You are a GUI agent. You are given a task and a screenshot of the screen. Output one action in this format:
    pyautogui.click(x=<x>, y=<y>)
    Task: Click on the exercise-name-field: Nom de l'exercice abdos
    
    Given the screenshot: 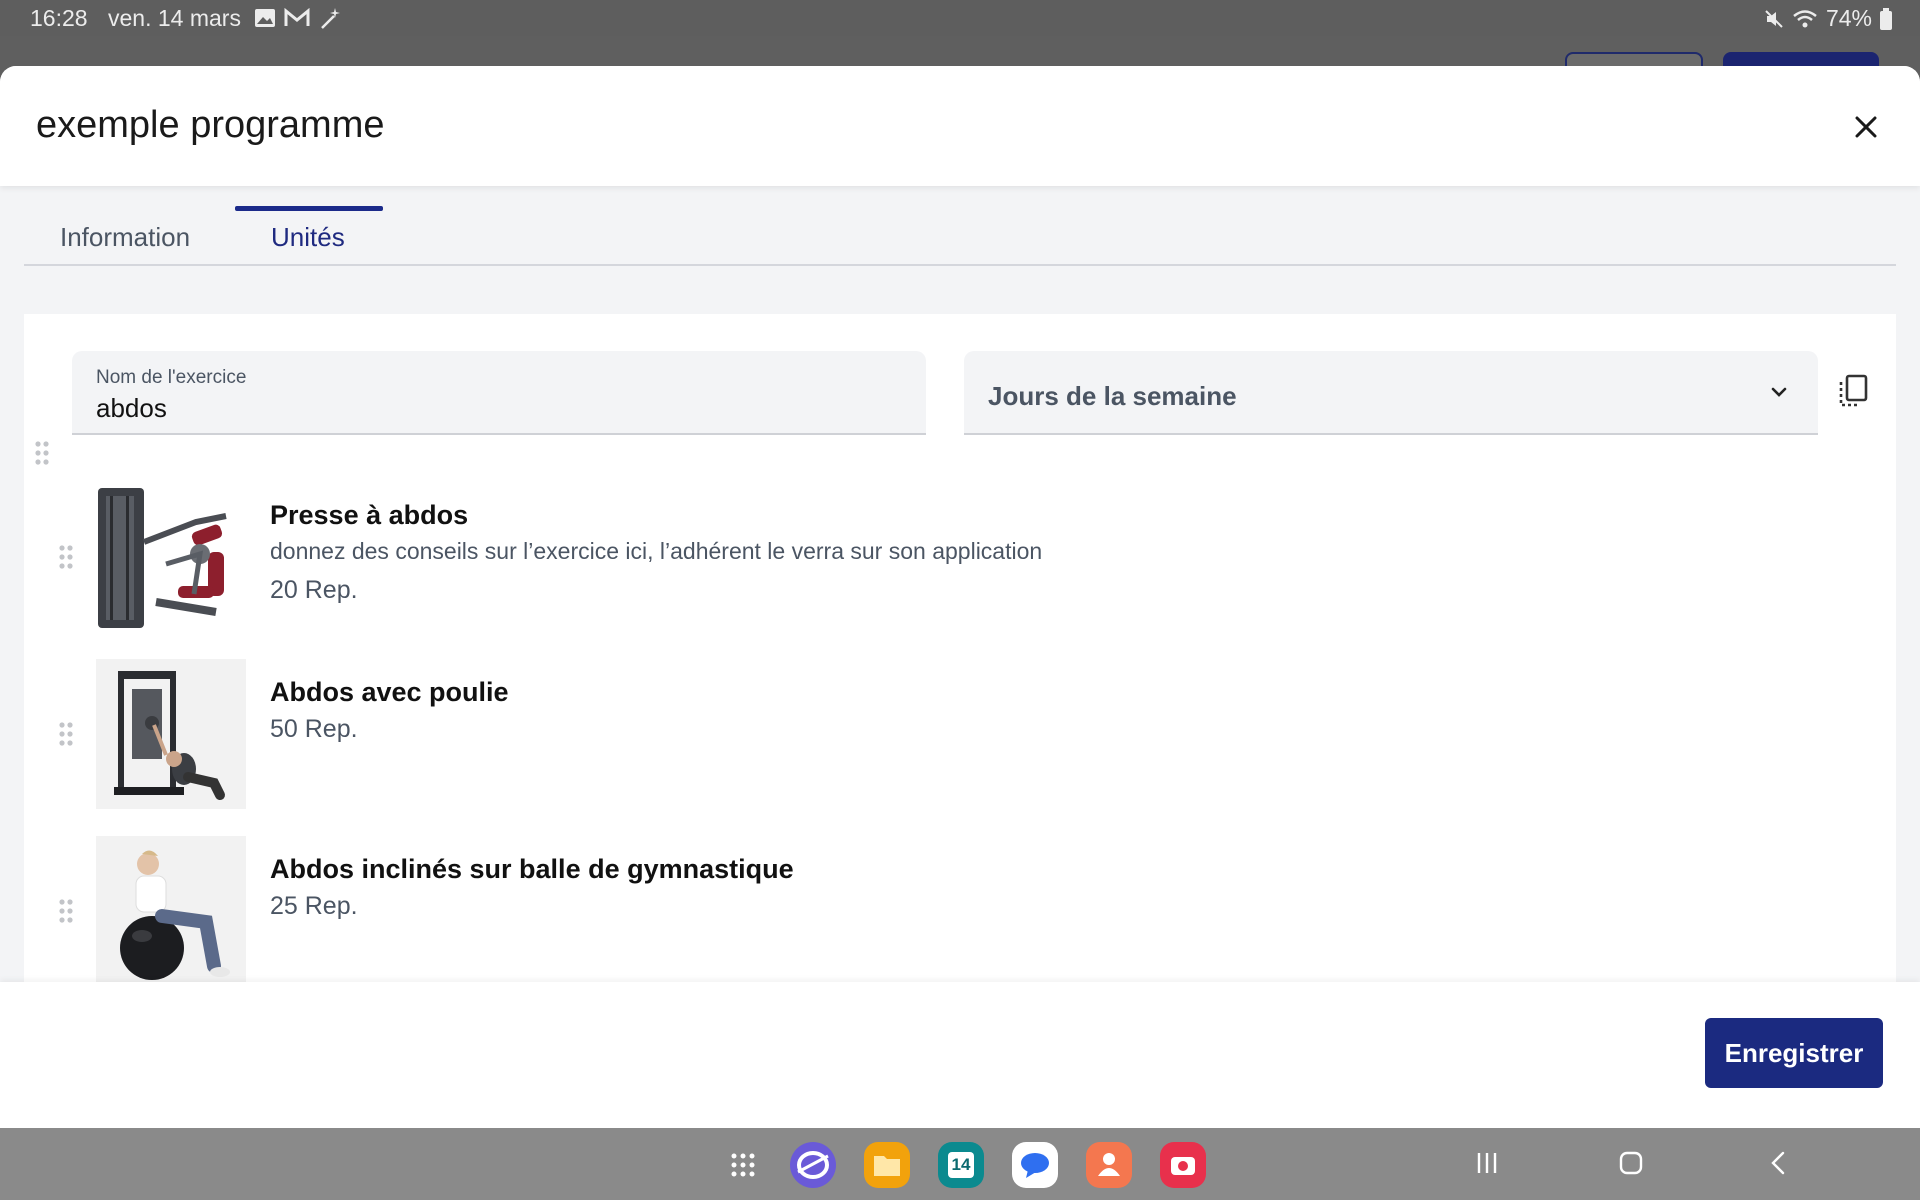 What is the action you would take?
    pyautogui.click(x=499, y=393)
    